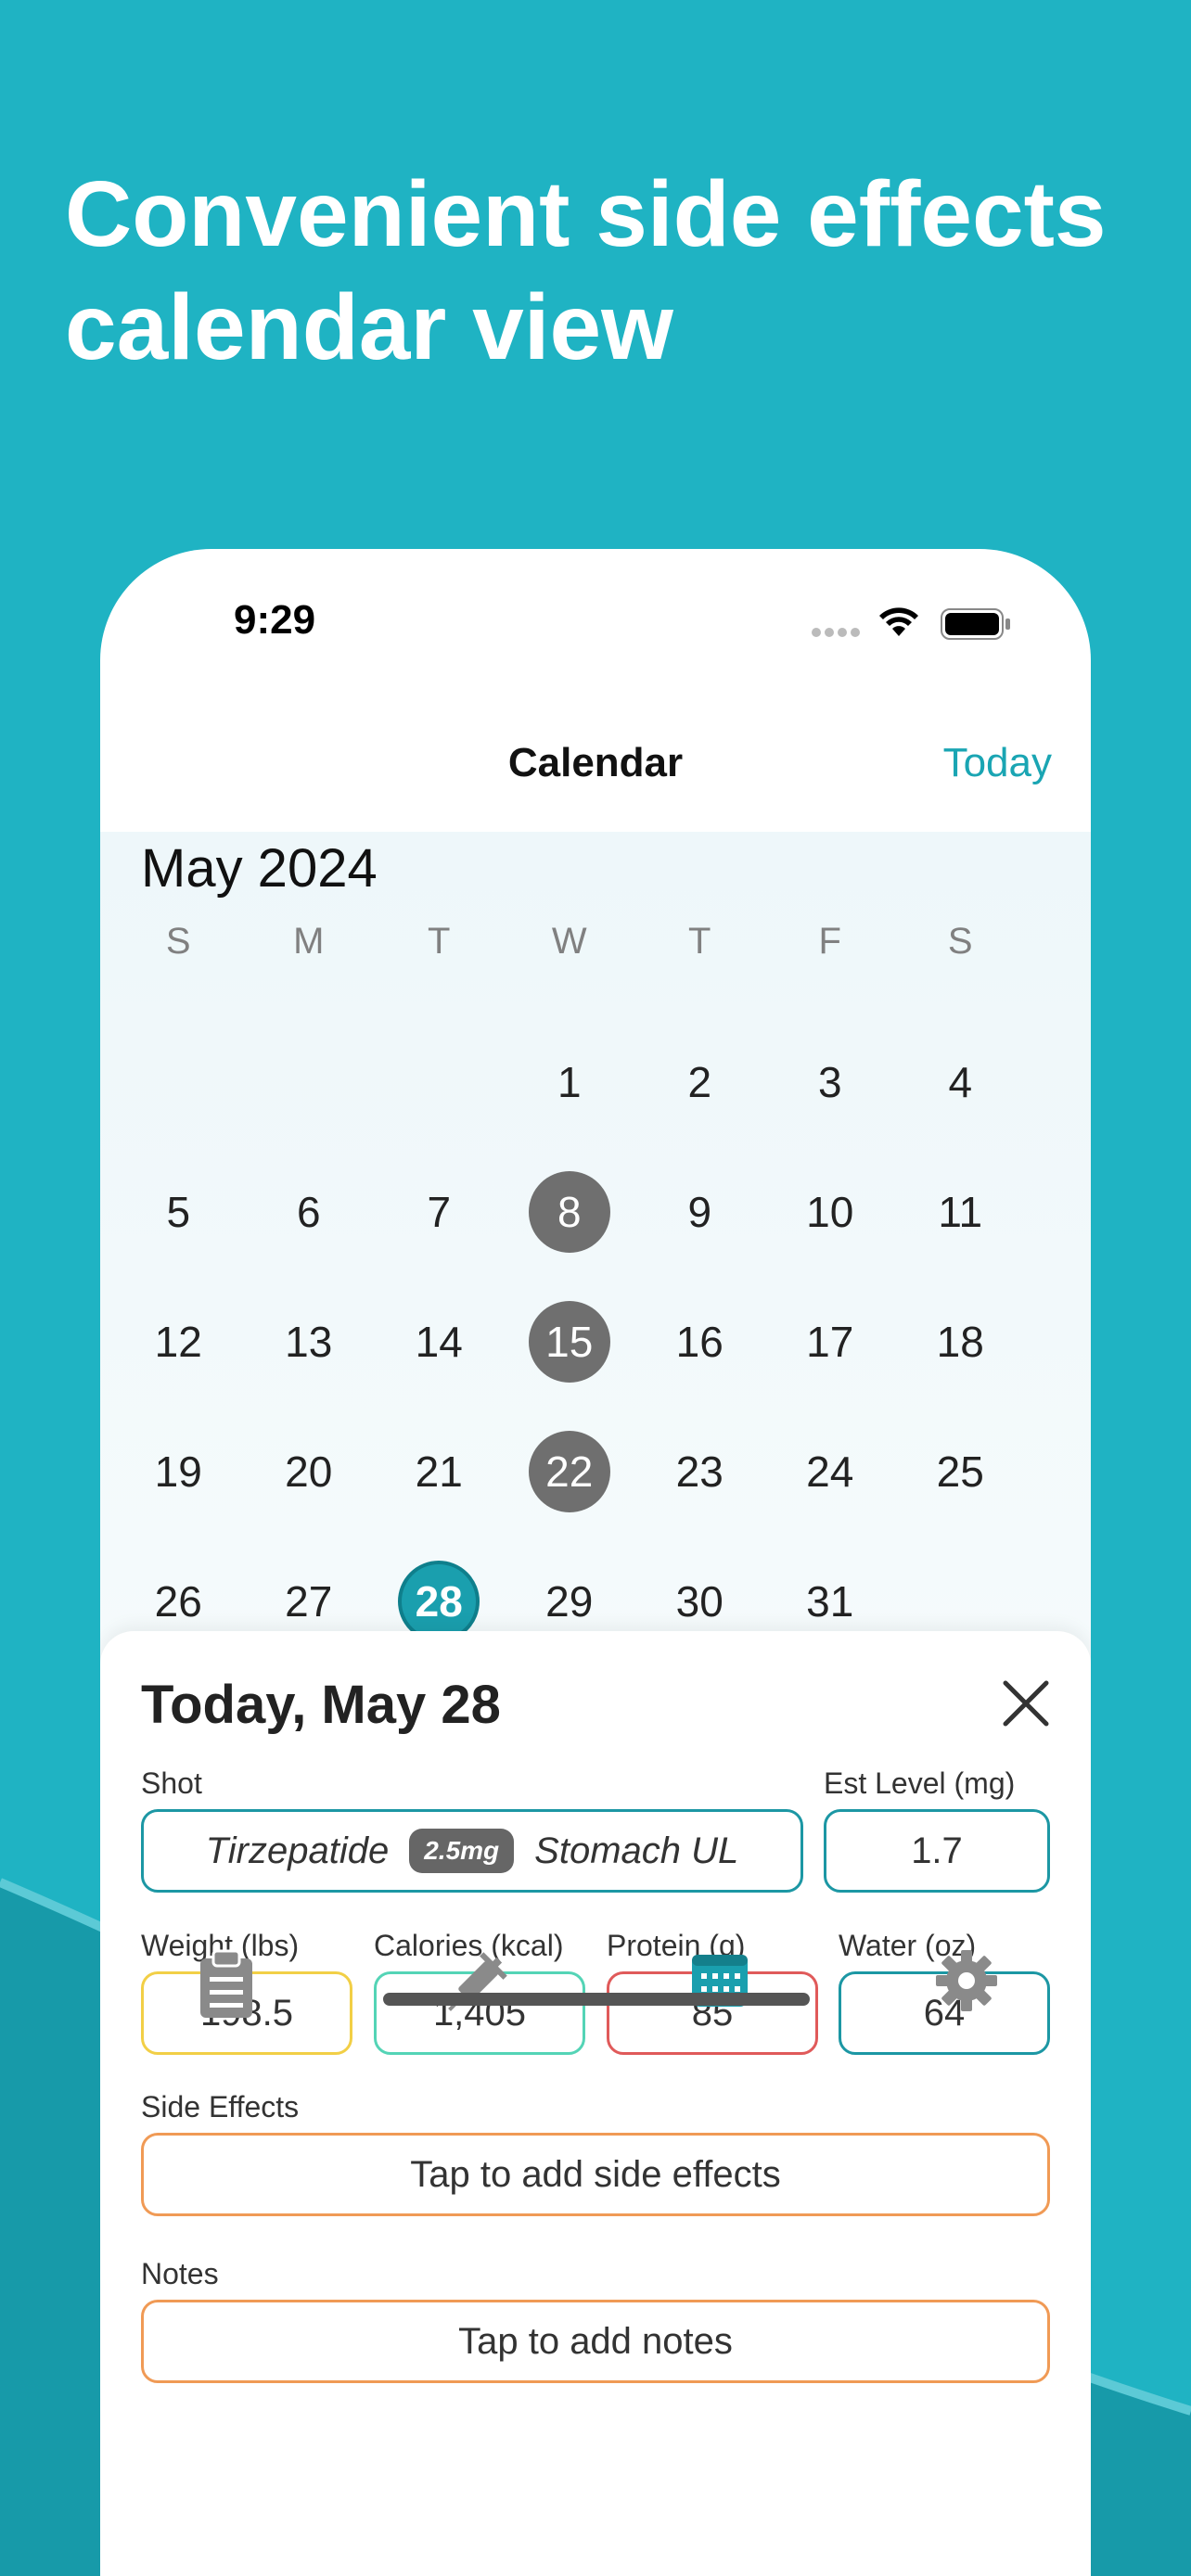  I want to click on calendar-day: 22, so click(570, 1472).